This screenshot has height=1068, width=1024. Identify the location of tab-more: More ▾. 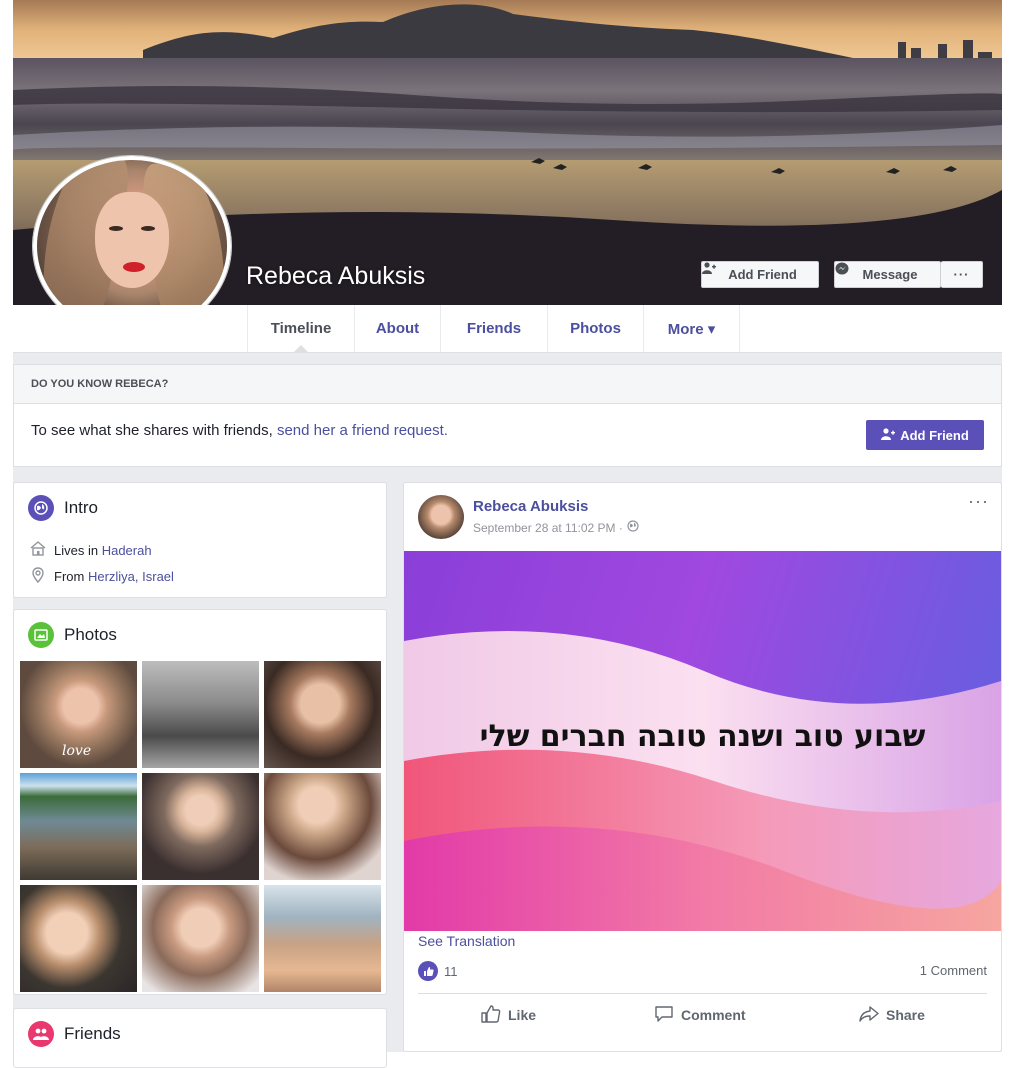
(691, 328).